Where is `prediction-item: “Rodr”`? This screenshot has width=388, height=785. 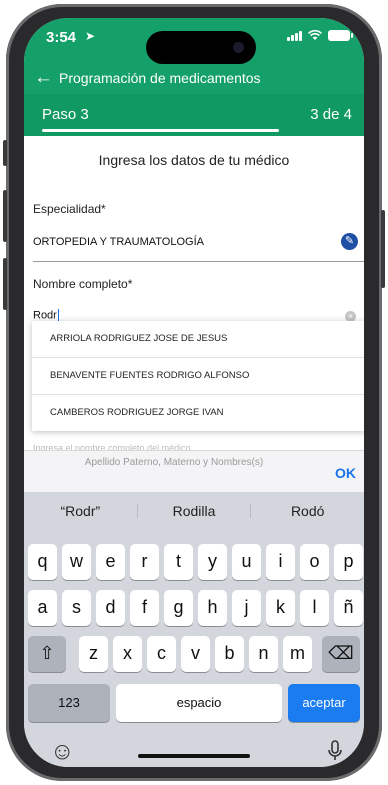 prediction-item: “Rodr” is located at coordinates (80, 511).